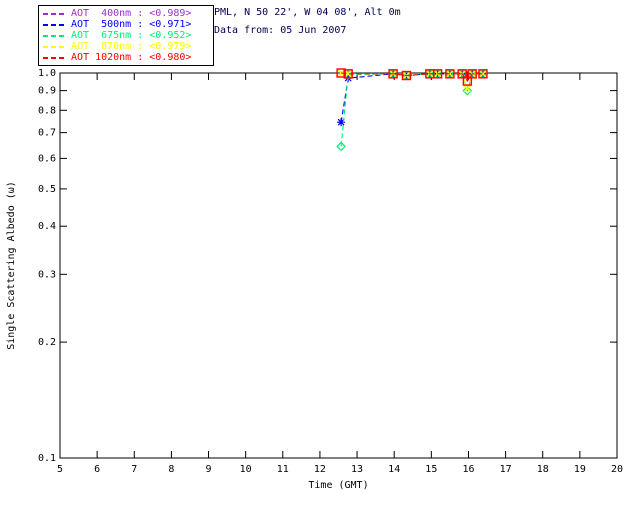  I want to click on y-tick-label: 0.3, so click(47, 274).